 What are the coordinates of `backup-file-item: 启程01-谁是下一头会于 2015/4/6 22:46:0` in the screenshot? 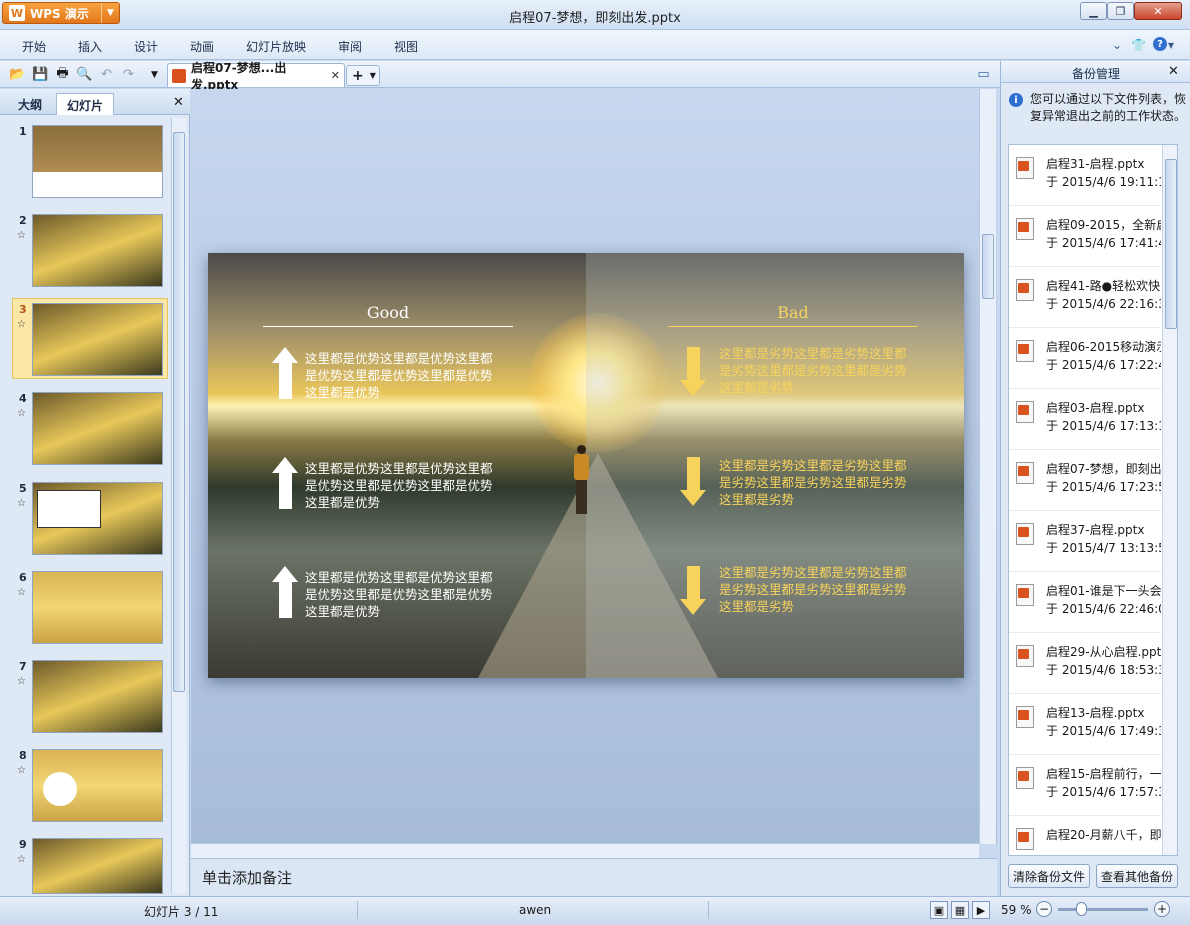 It's located at (1085, 602).